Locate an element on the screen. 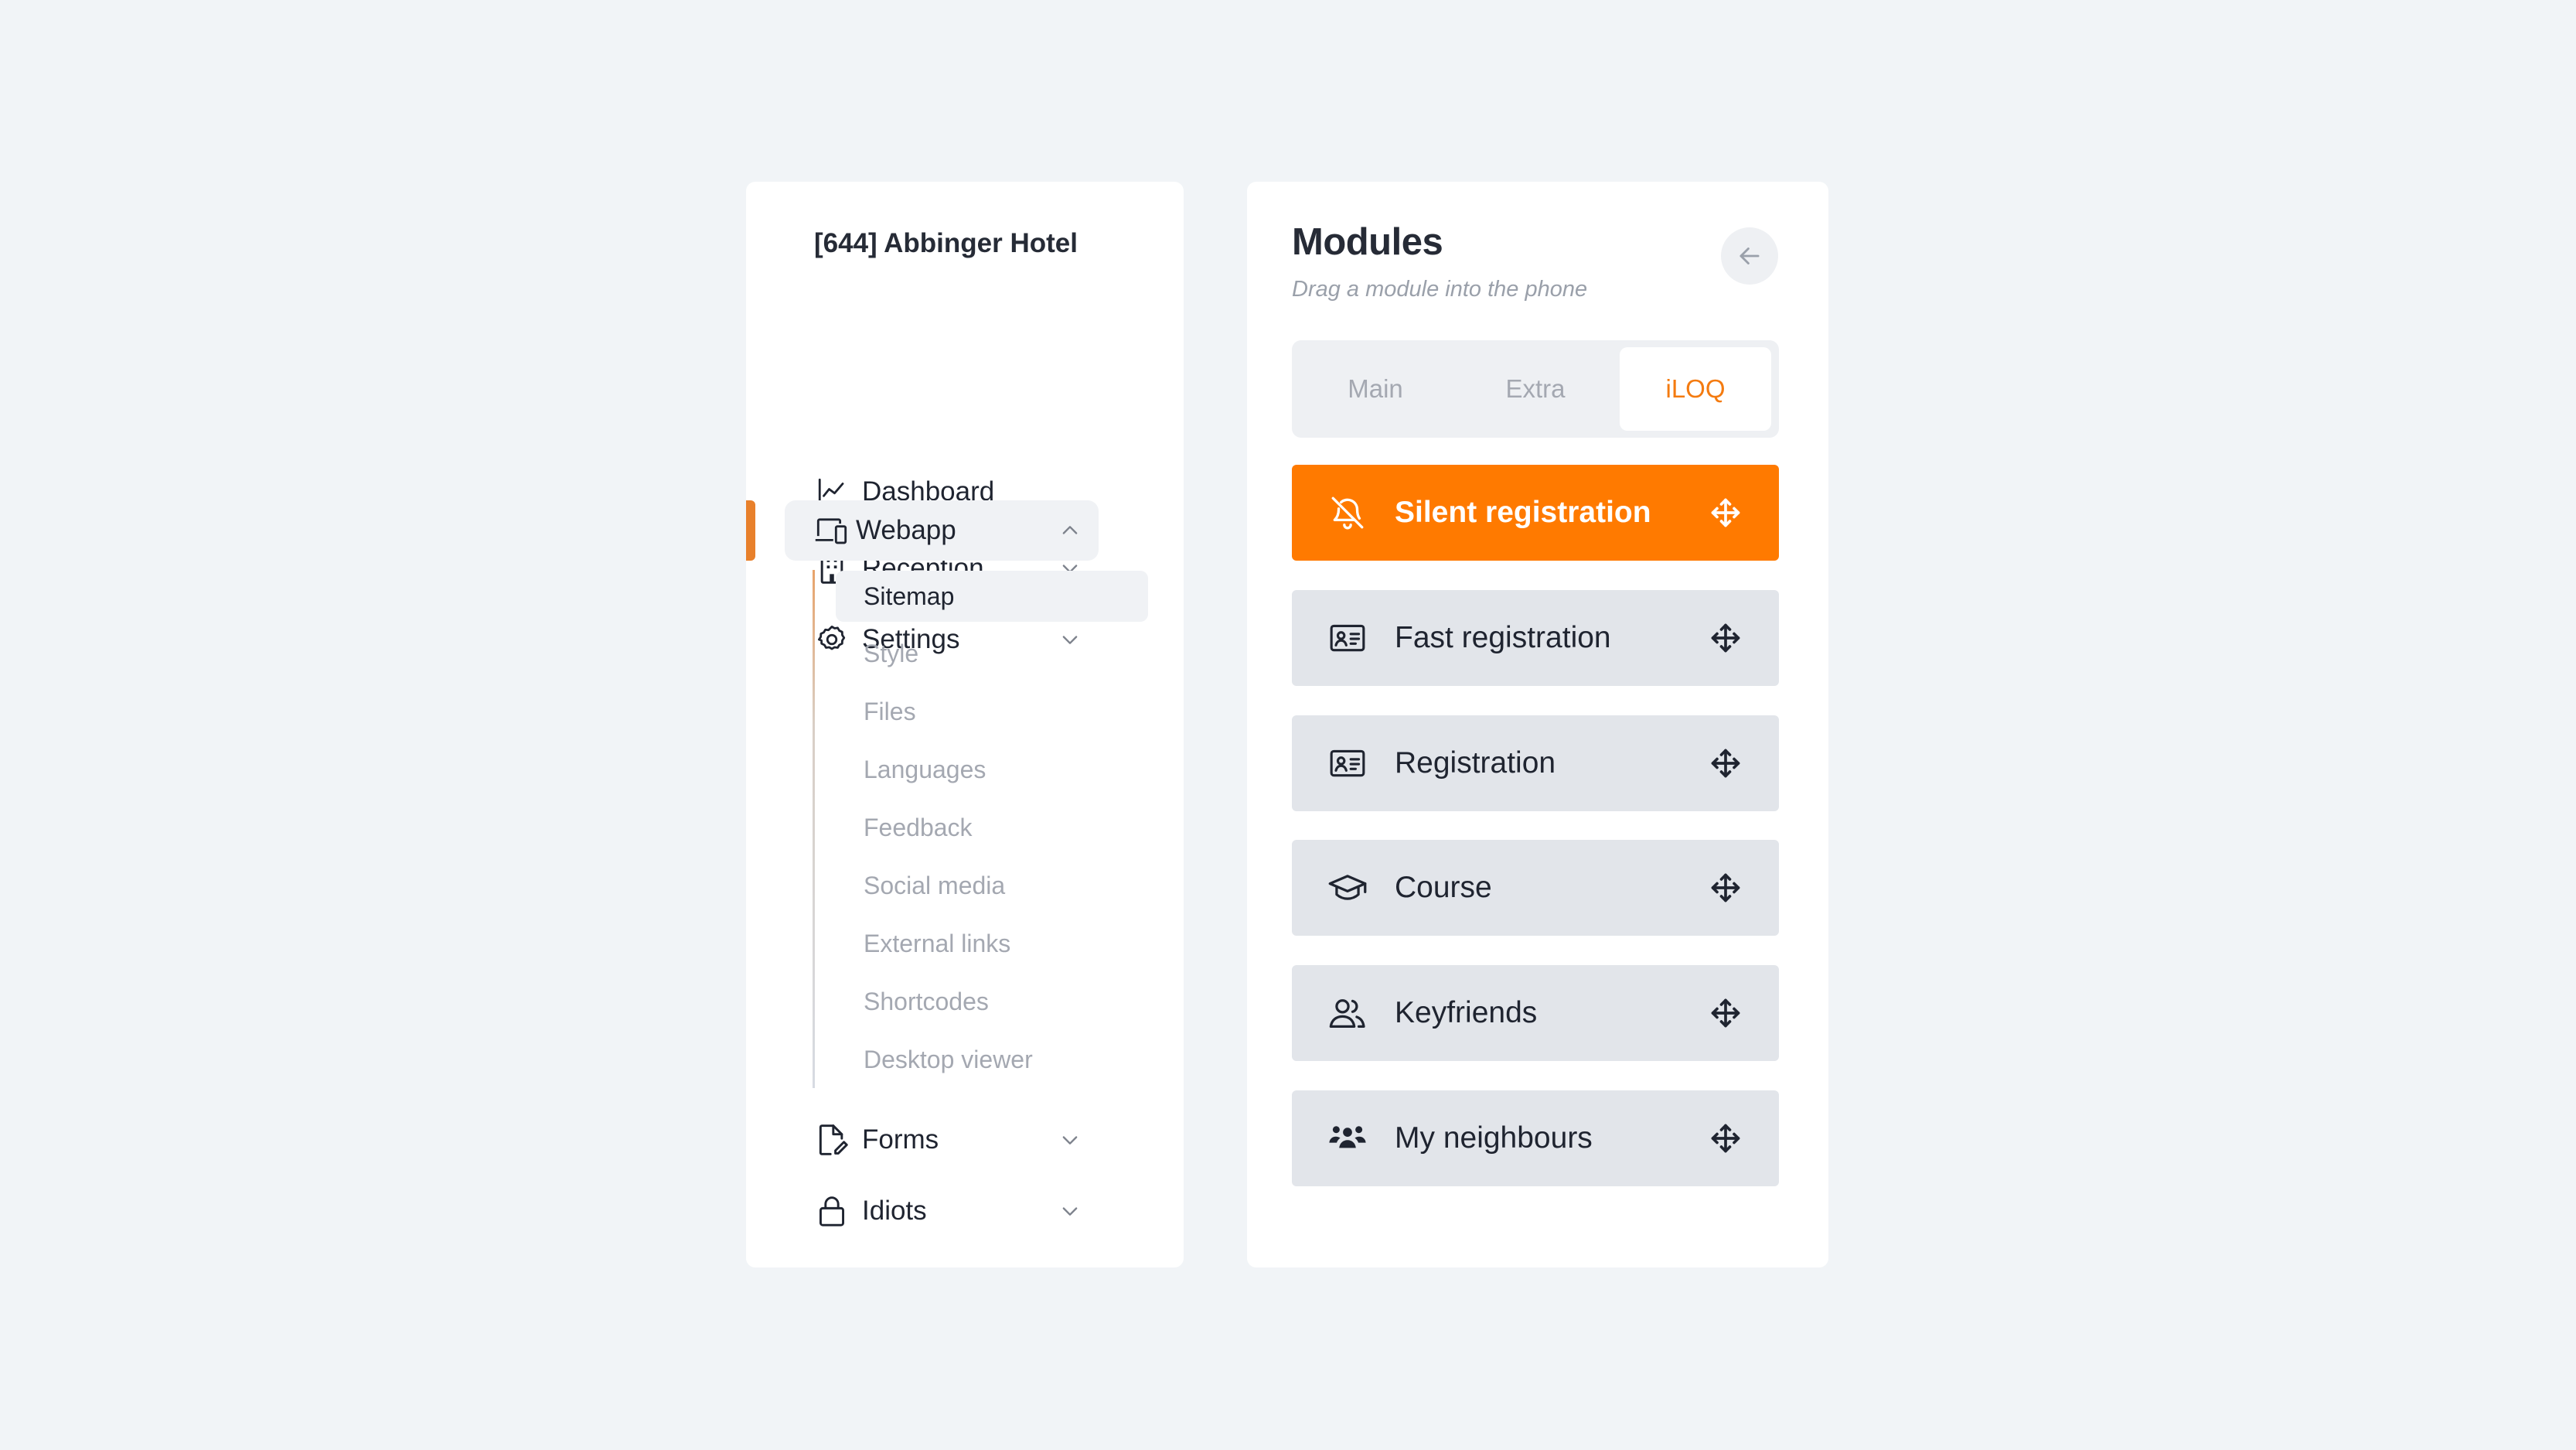 This screenshot has height=1450, width=2576. modules-title: Modules is located at coordinates (1367, 242).